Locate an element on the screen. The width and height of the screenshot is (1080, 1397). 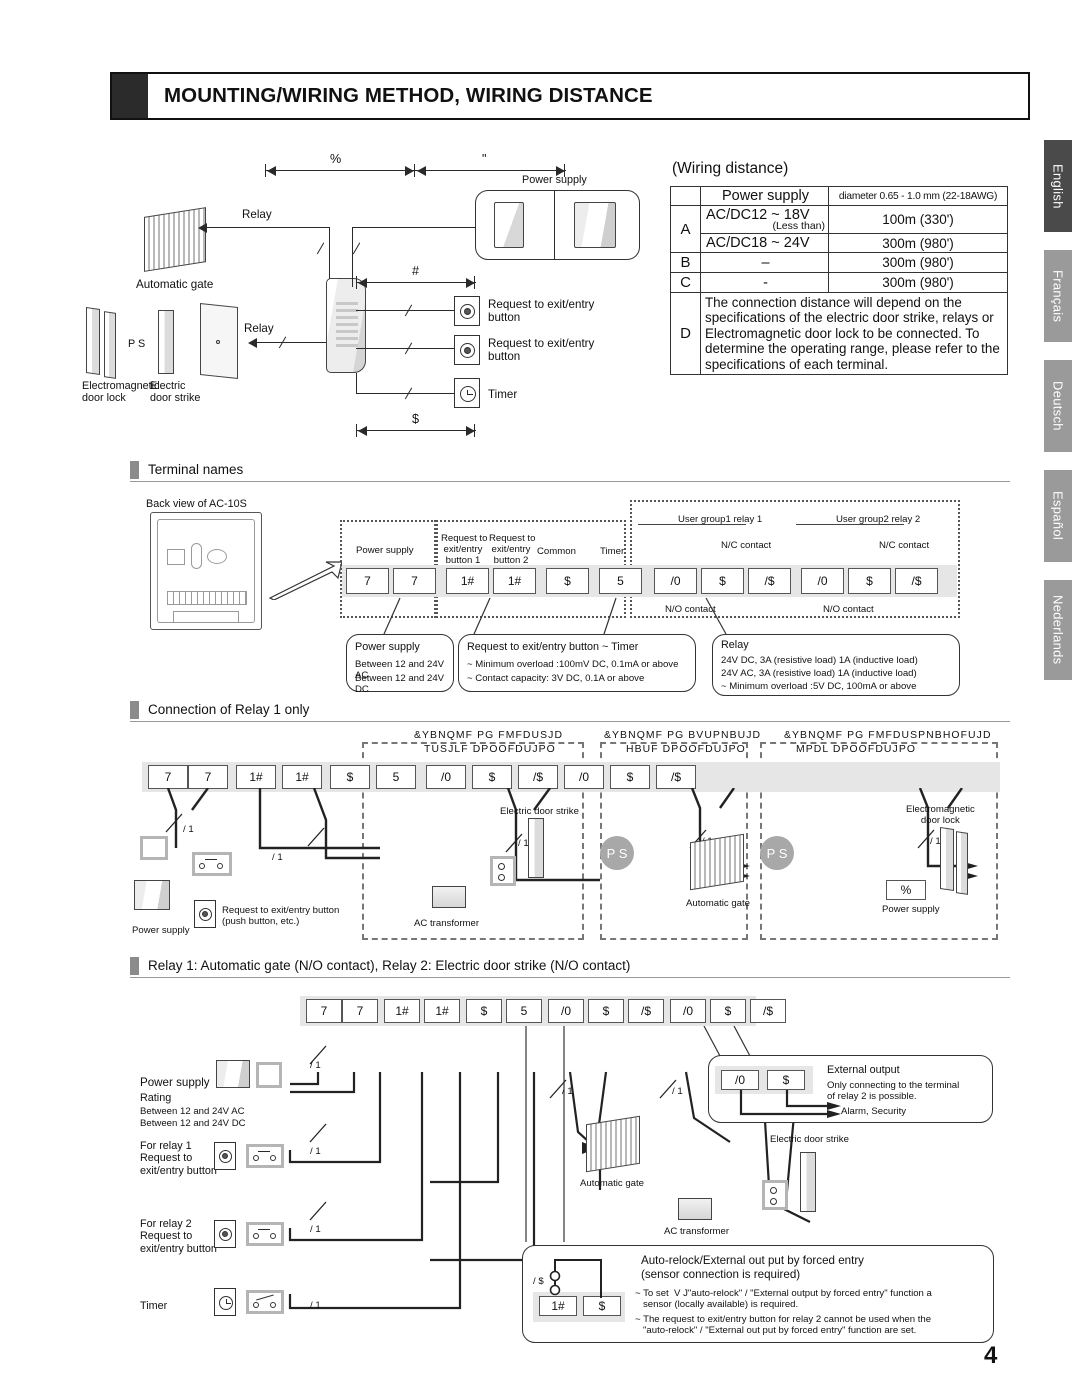
label-request-button-2: Request to exit/entry button 2 is located at coordinates (512, 549).